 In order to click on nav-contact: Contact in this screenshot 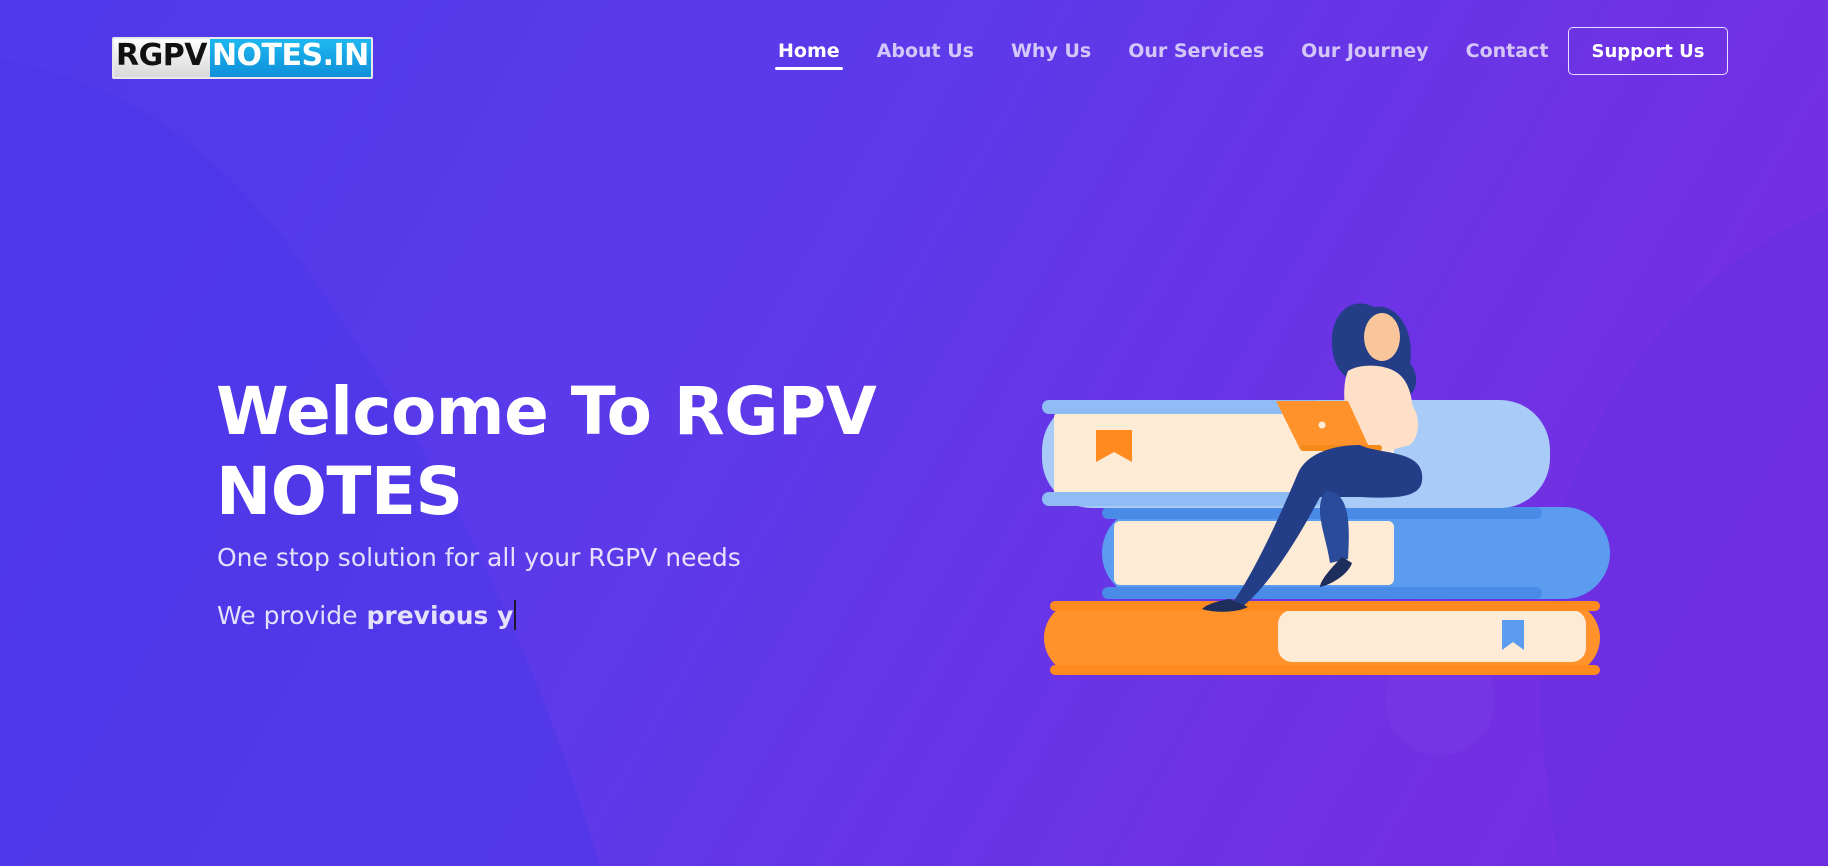, I will do `click(1507, 54)`.